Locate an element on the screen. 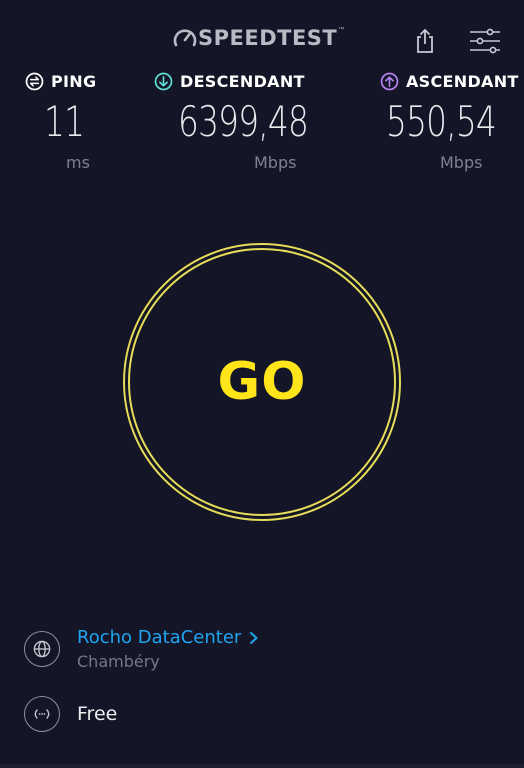 The image size is (524, 768). ping-metric: PING is located at coordinates (60, 81).